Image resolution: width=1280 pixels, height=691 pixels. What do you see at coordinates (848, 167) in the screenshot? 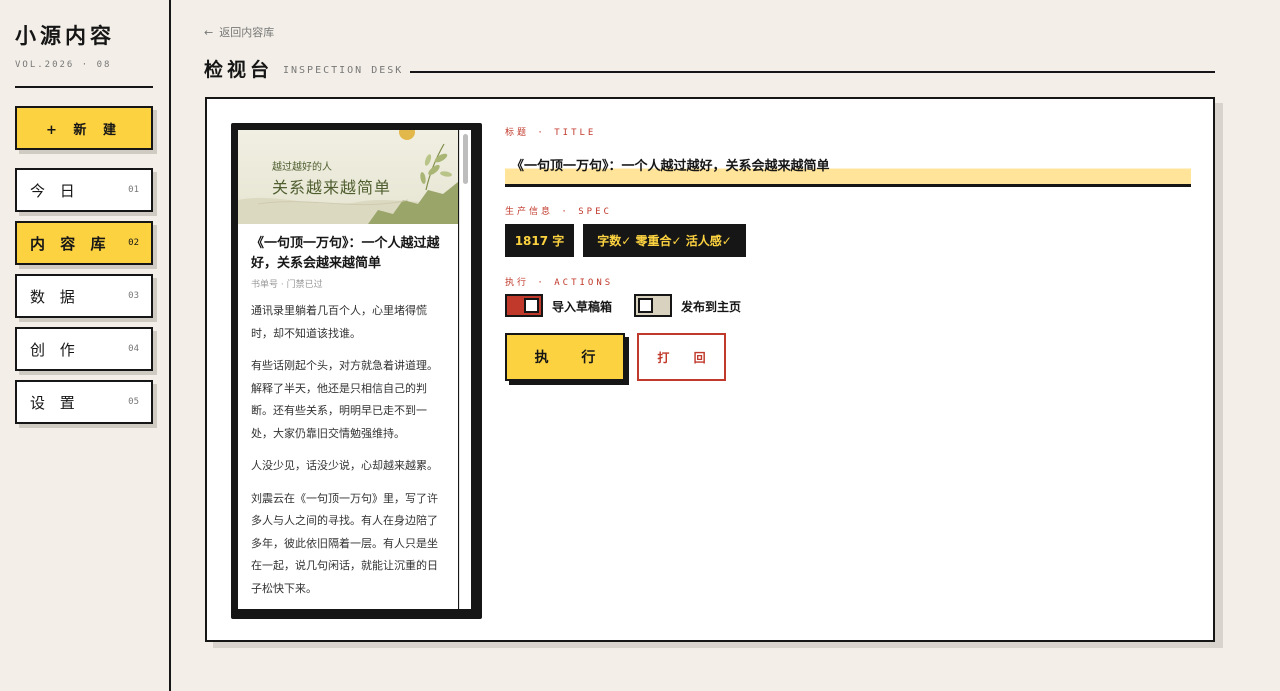
I see `title-field: 《一句顶一万句》：一个人越过越好，关系会越来越简单` at bounding box center [848, 167].